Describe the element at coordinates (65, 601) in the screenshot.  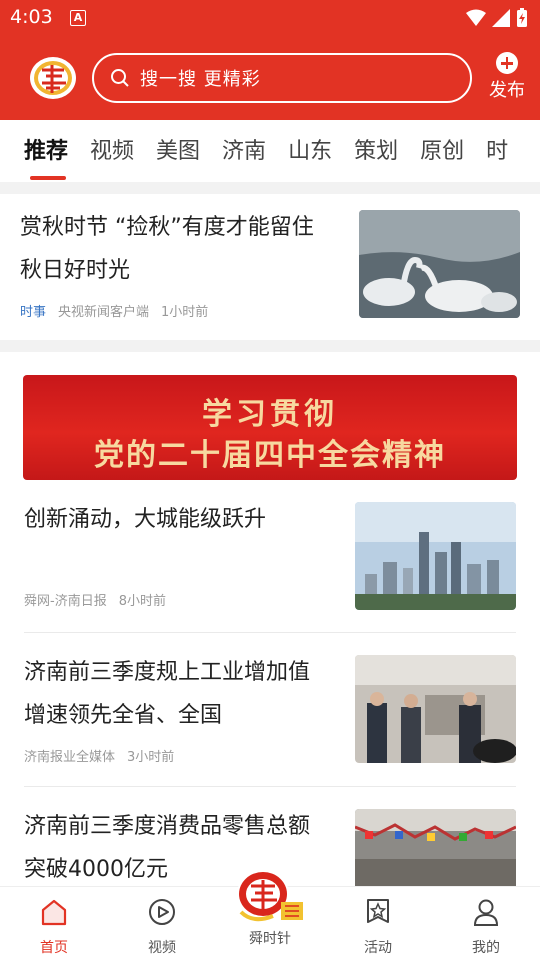
I see `news-source: 舜网-济南日报` at that location.